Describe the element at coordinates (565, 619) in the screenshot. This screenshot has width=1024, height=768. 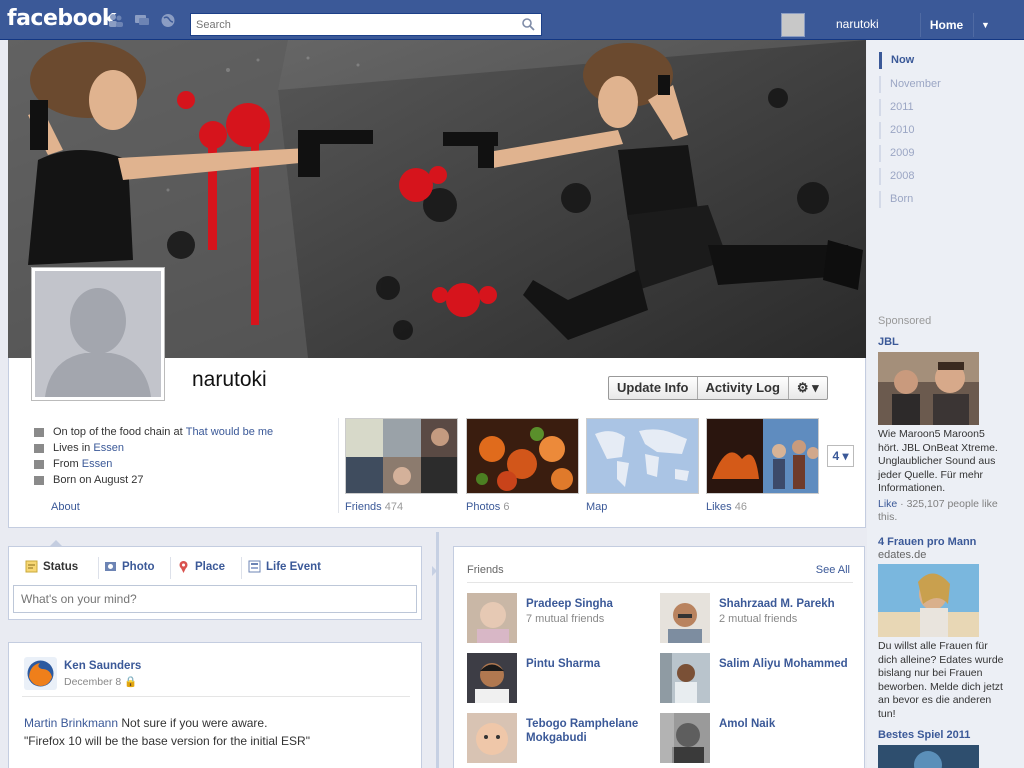
I see `mutual-friends-count: 7 mutual friends` at that location.